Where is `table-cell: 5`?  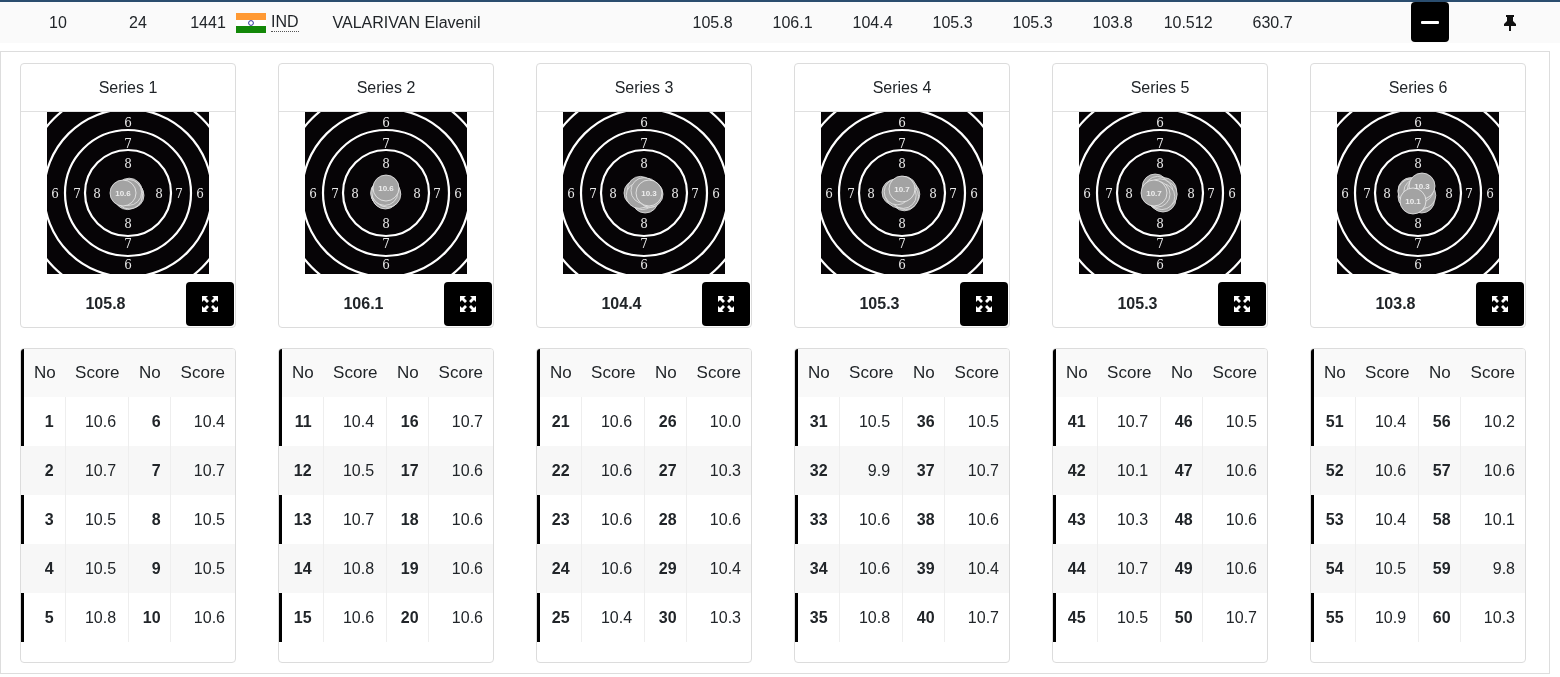
table-cell: 5 is located at coordinates (45, 617).